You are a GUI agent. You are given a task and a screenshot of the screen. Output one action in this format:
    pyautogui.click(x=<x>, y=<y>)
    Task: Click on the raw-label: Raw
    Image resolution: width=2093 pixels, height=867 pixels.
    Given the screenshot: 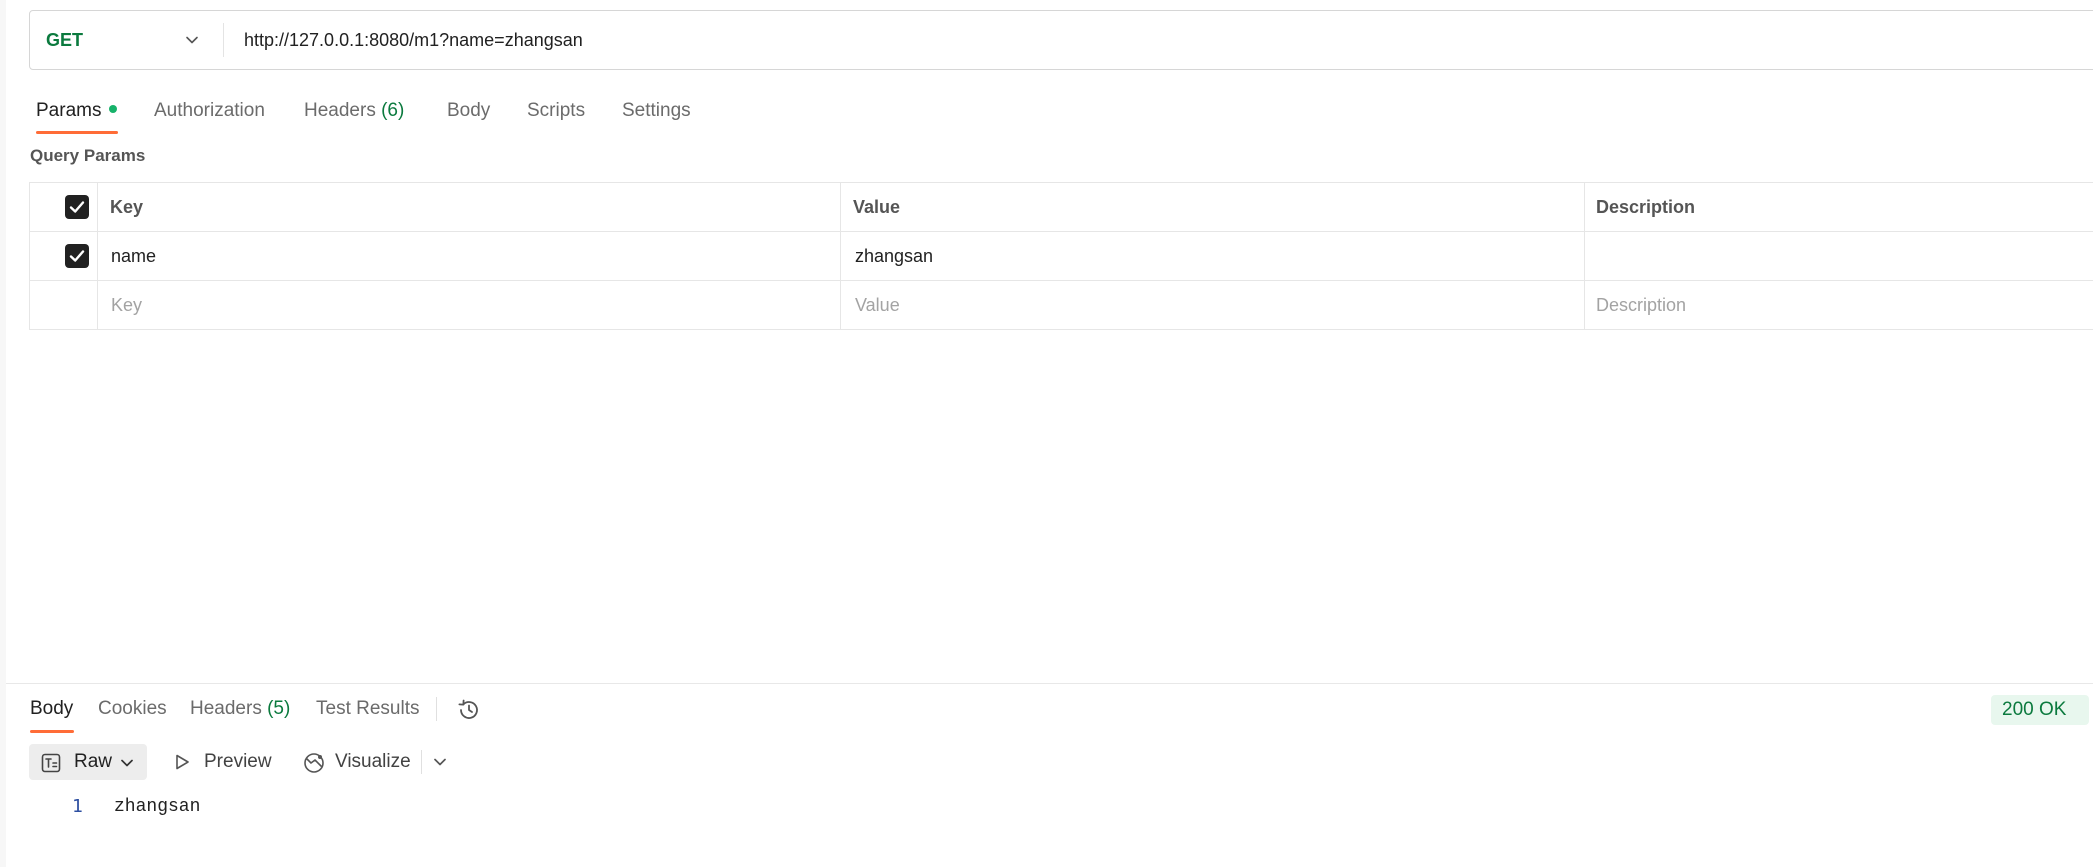 What is the action you would take?
    pyautogui.click(x=93, y=761)
    